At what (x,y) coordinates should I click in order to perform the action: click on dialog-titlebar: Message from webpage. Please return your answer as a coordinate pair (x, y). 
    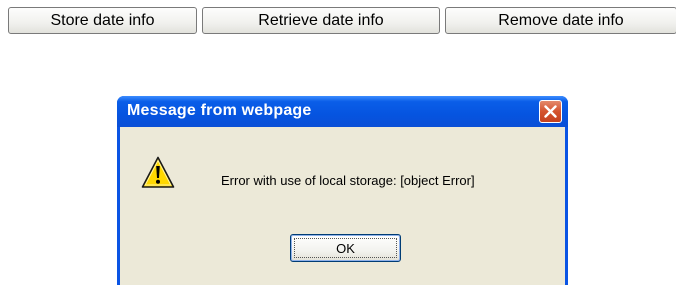
    Looking at the image, I should click on (342, 111).